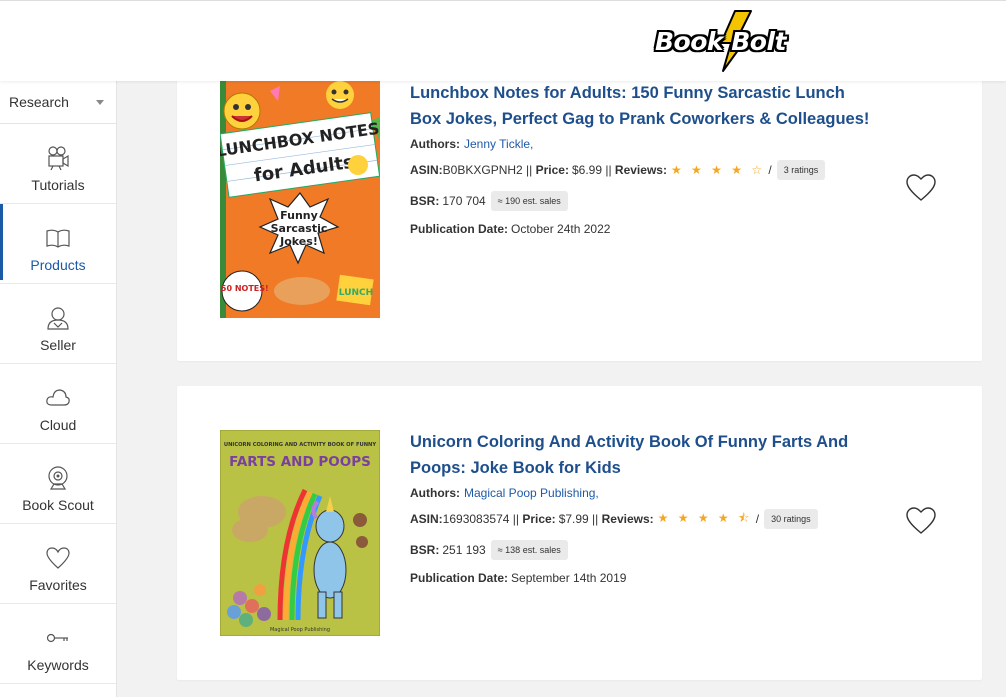  I want to click on bsr-row: BSR: 170 704 ≈ 190 est. sales, so click(645, 201).